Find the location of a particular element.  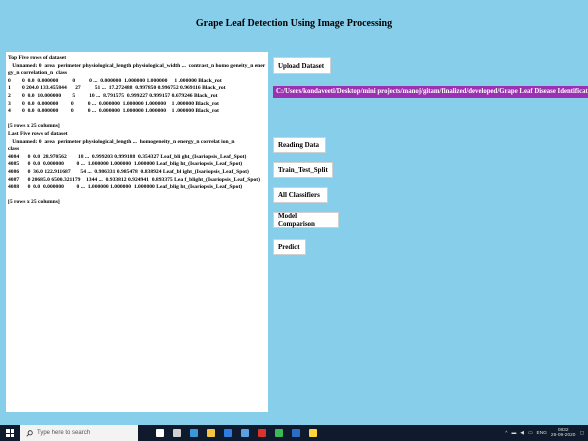

edge-icon is located at coordinates (194, 433).